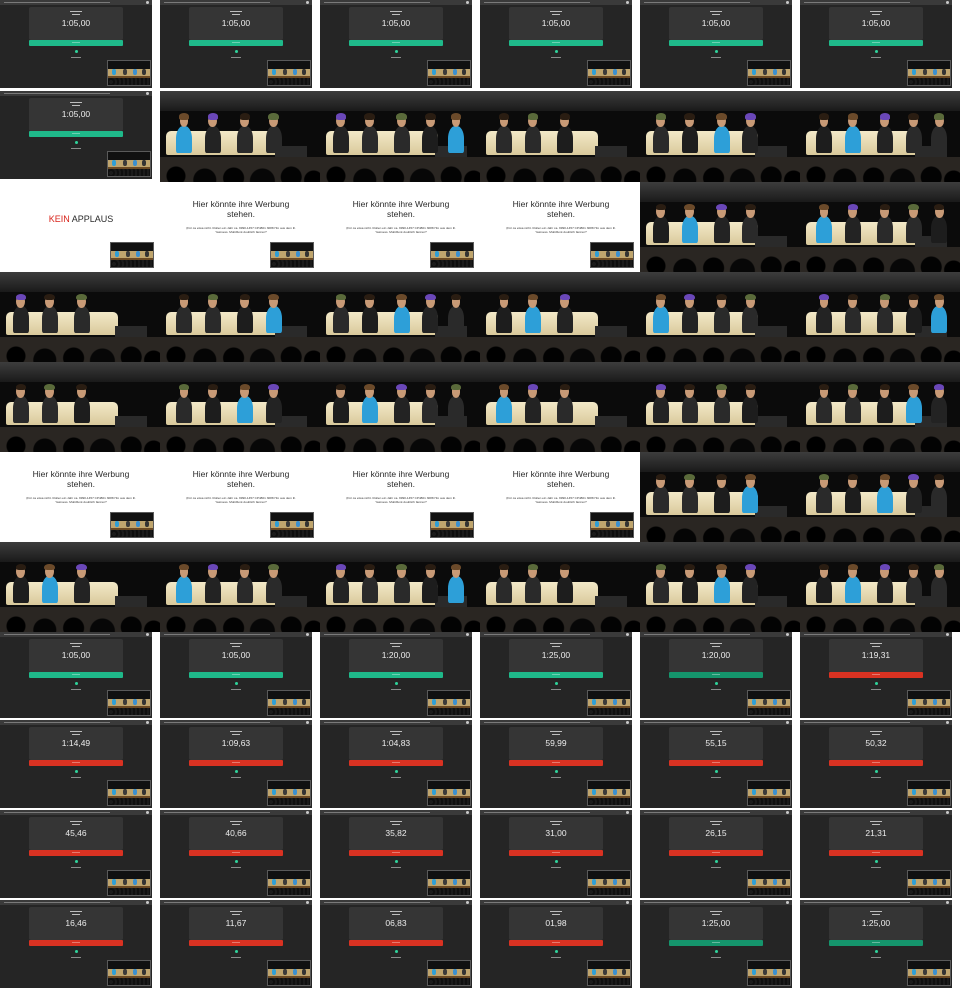 Image resolution: width=960 pixels, height=990 pixels. I want to click on countdown-time: 35,82, so click(396, 833).